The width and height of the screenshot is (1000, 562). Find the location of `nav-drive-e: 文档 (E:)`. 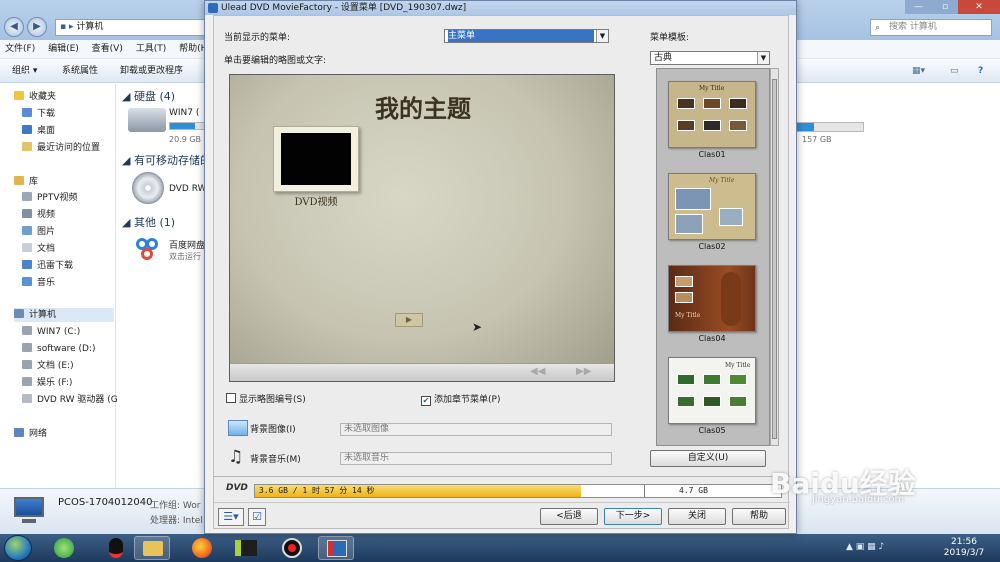

nav-drive-e: 文档 (E:) is located at coordinates (48, 366).